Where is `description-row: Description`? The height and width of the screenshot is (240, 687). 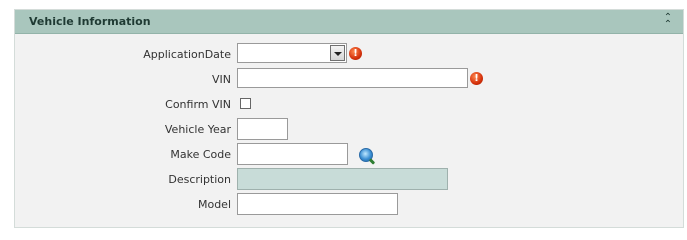 description-row: Description is located at coordinates (349, 179).